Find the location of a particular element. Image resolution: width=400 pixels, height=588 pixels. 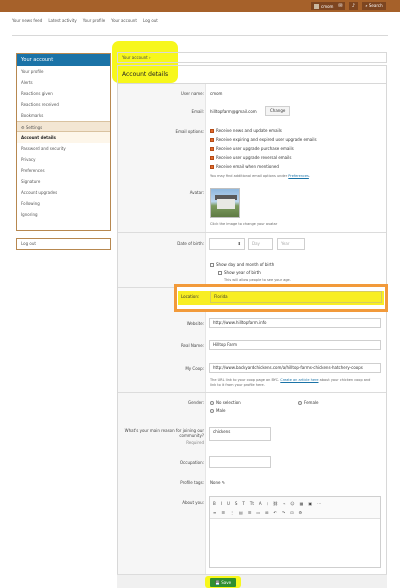

dob-show-year: Show year of birth is located at coordinates (239, 272).